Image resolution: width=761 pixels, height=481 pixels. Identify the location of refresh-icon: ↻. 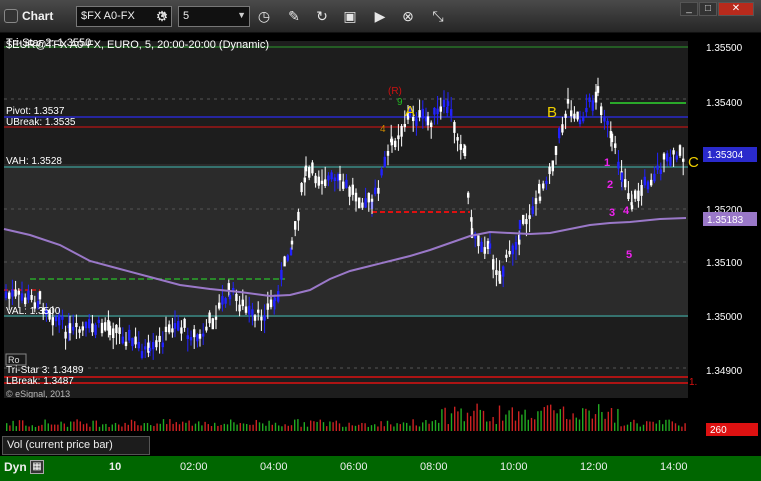
(322, 16).